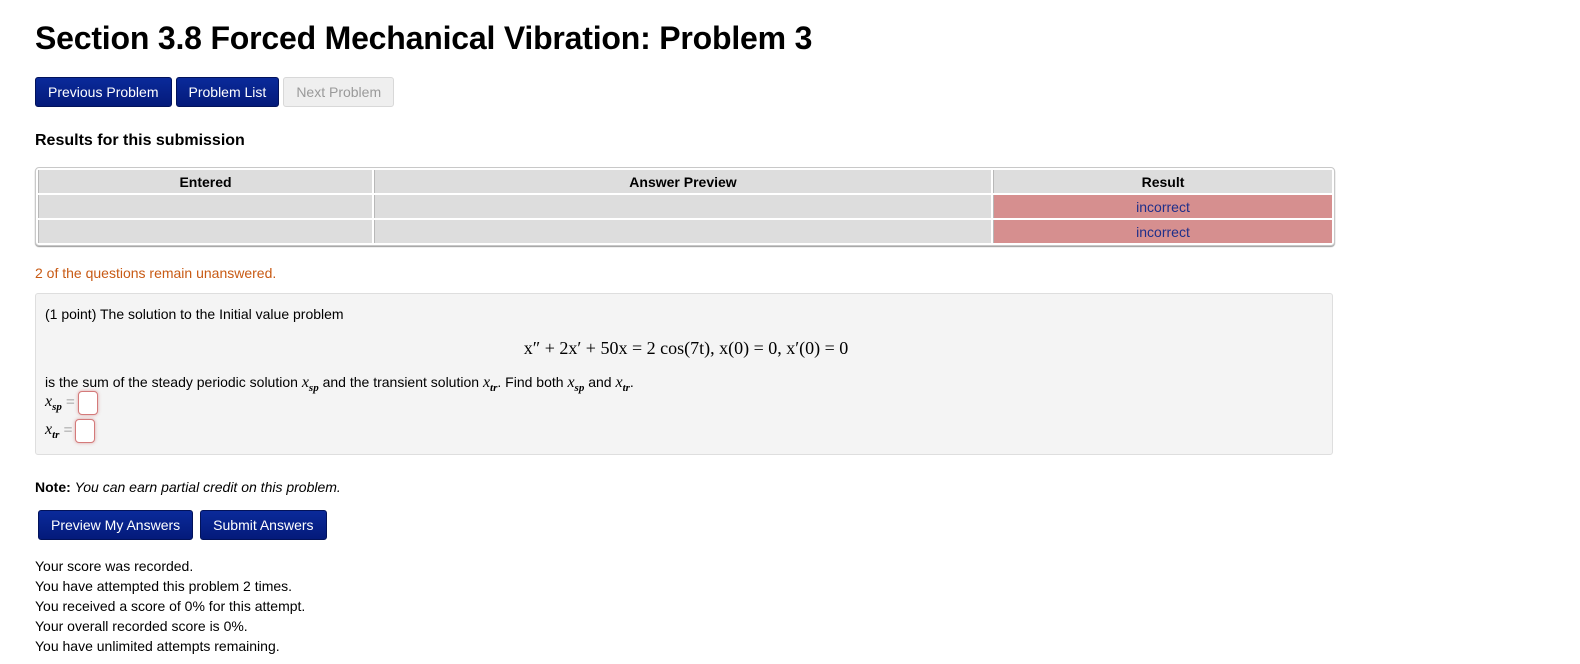 Image resolution: width=1580 pixels, height=664 pixels. What do you see at coordinates (157, 646) in the screenshot?
I see `status-line: You have unlimited attempts remaining.` at bounding box center [157, 646].